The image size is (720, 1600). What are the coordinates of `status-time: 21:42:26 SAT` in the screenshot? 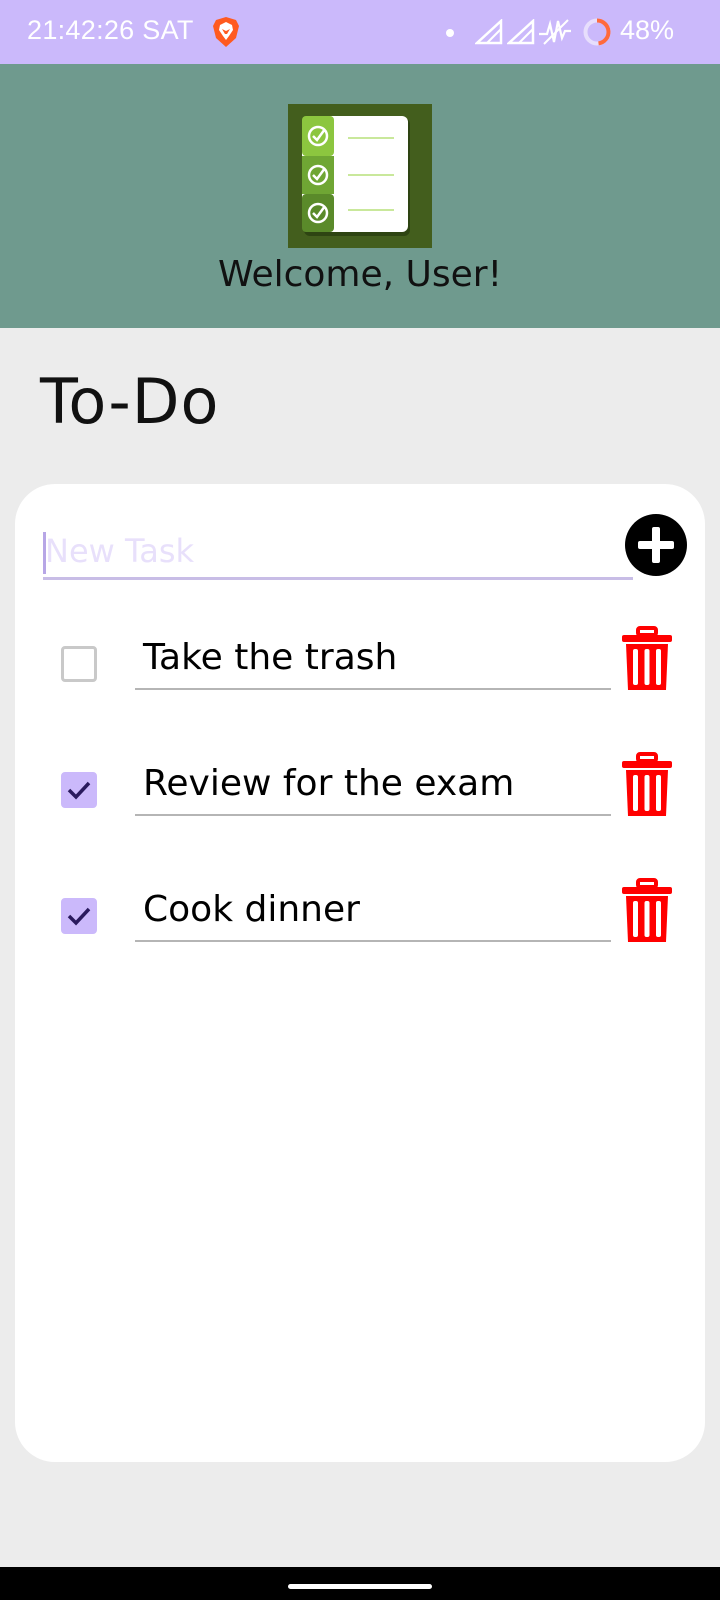 It's located at (110, 30).